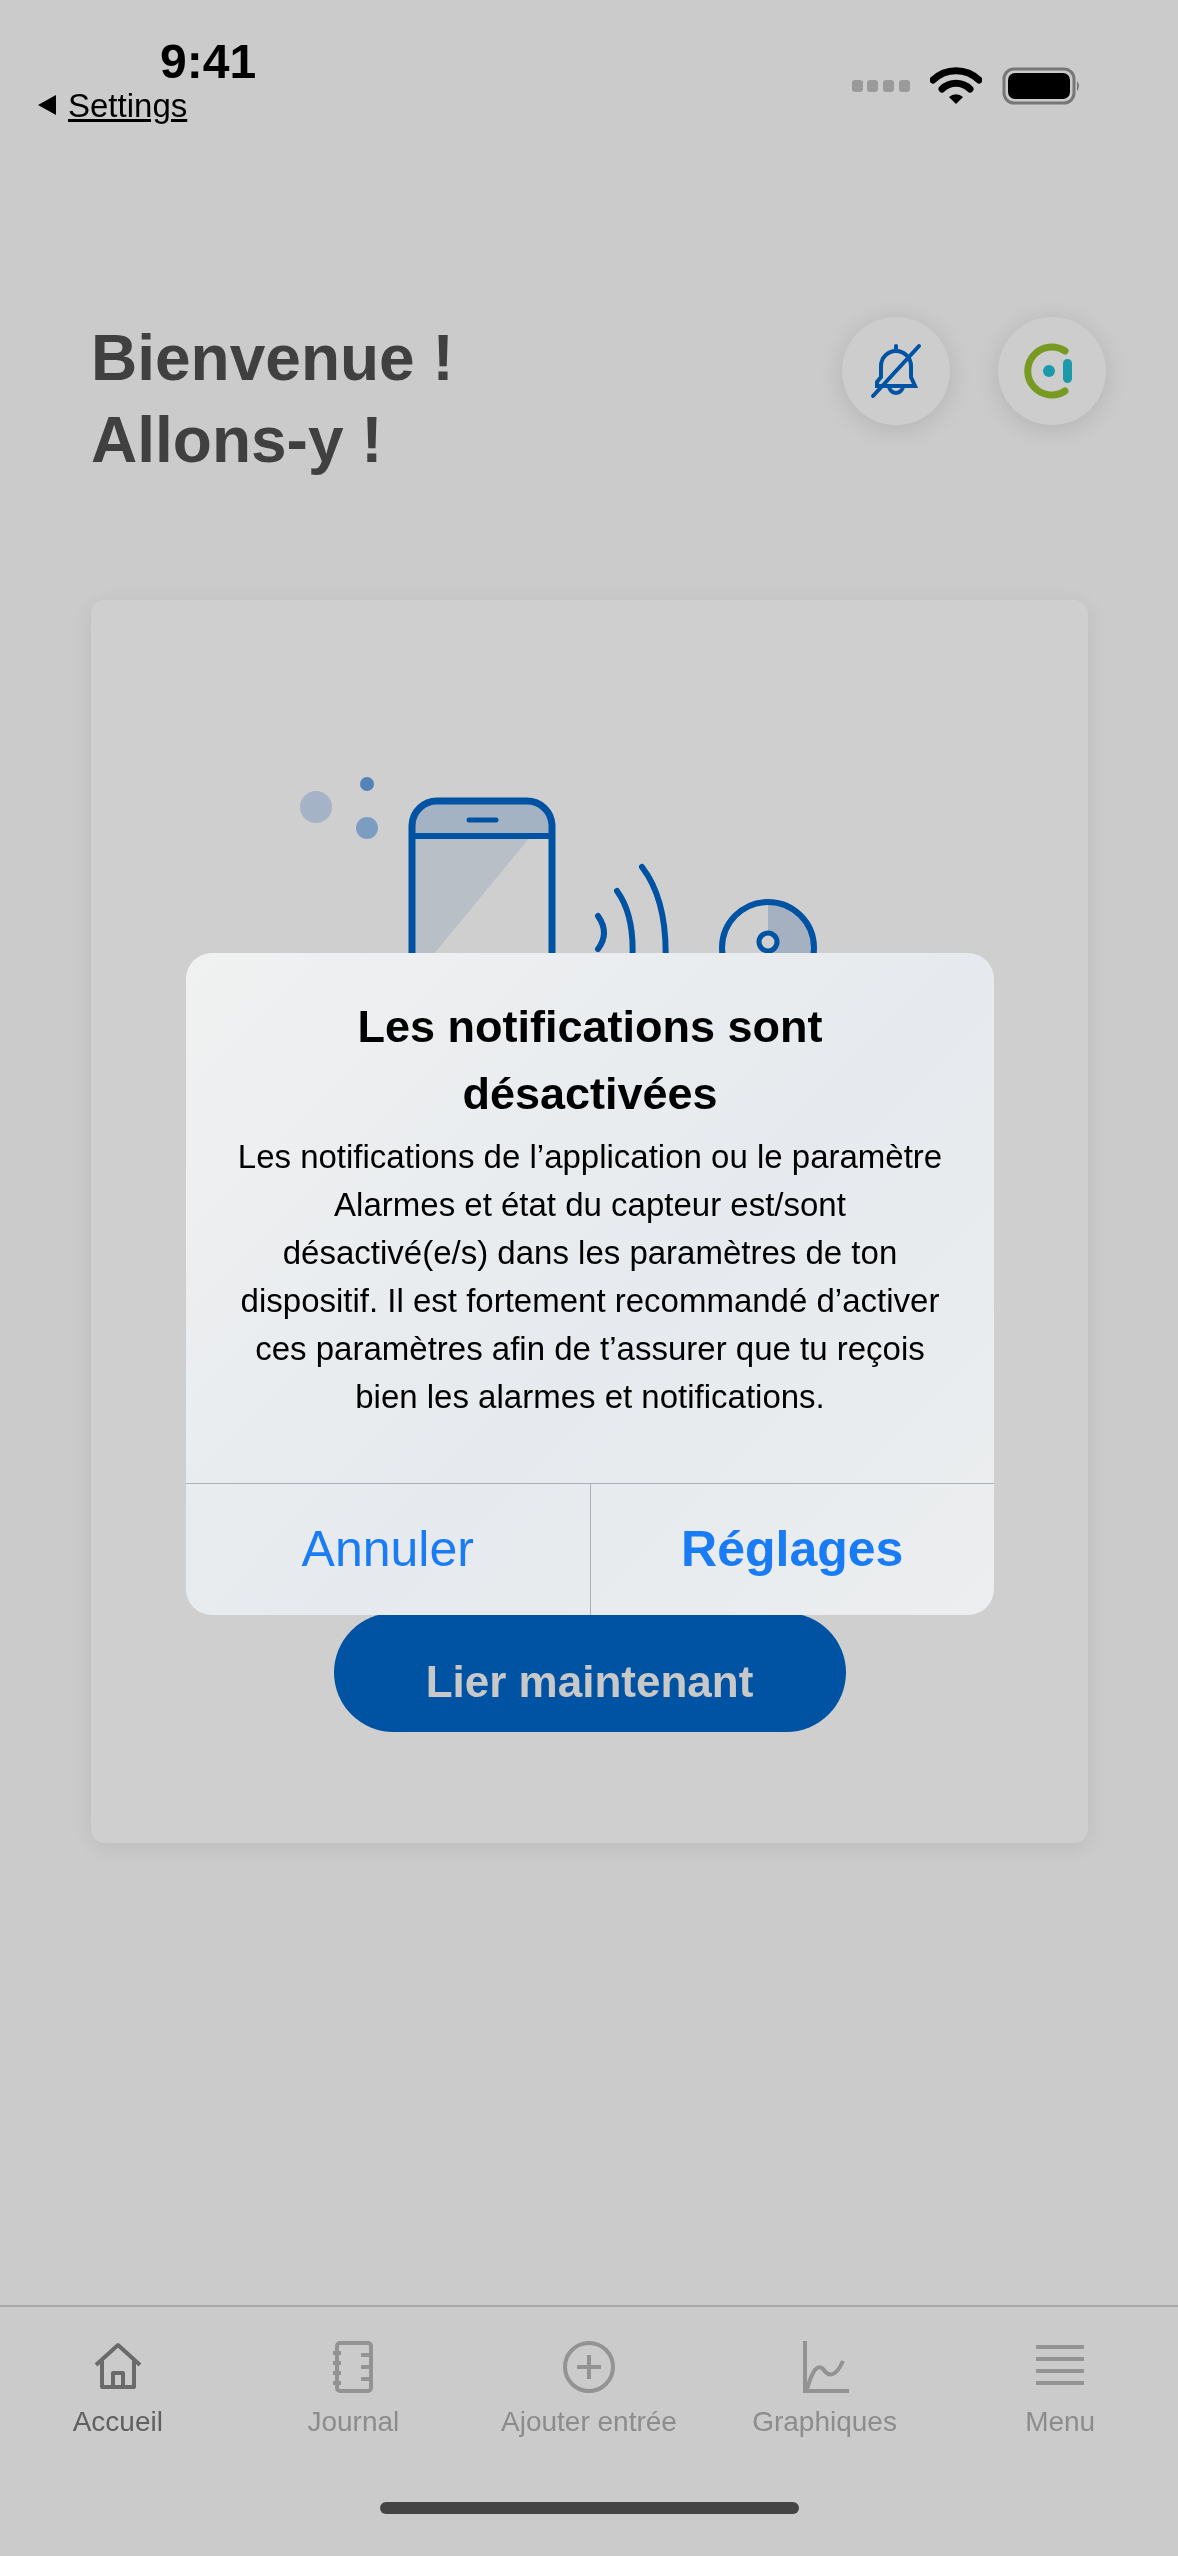 The width and height of the screenshot is (1178, 2556). Describe the element at coordinates (1042, 86) in the screenshot. I see `battery-icon` at that location.